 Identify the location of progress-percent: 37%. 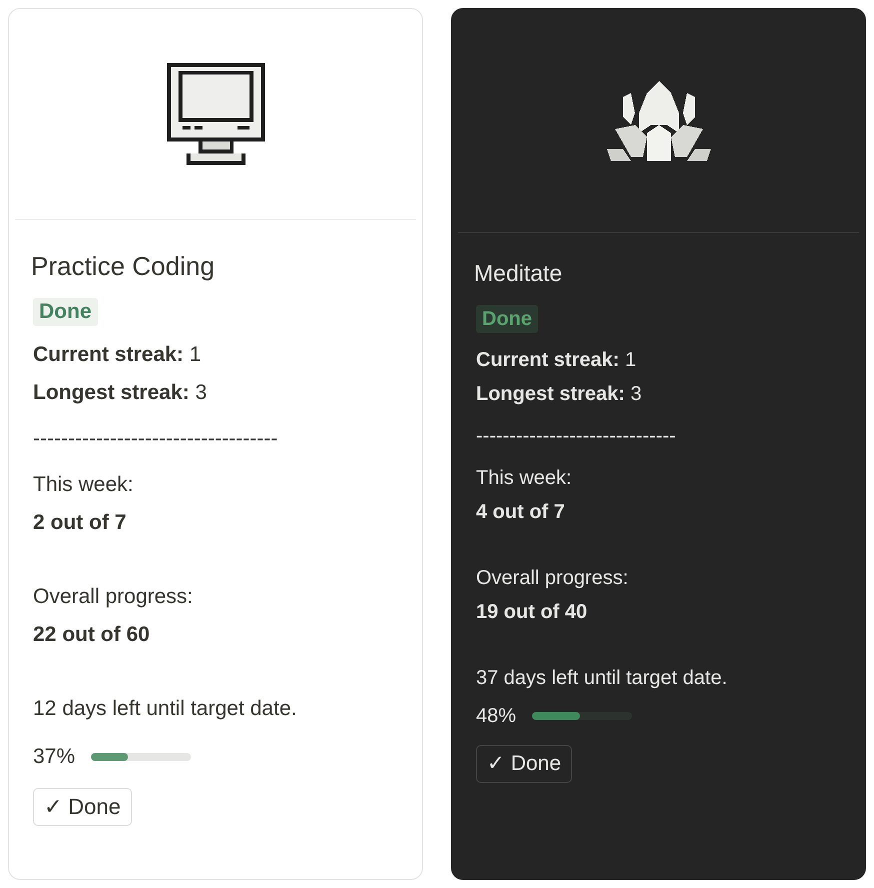
(54, 757).